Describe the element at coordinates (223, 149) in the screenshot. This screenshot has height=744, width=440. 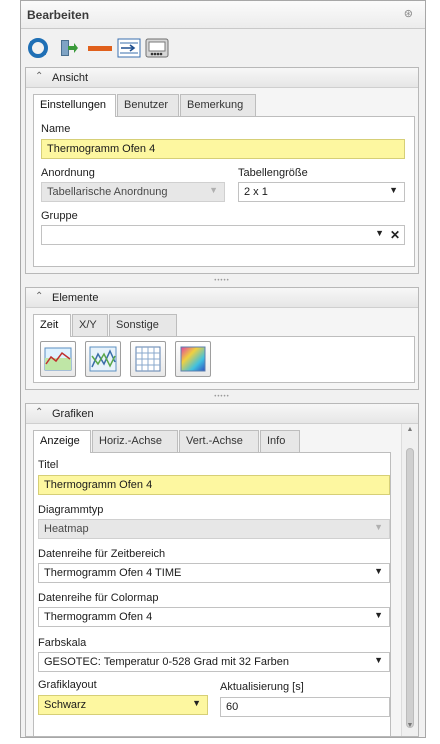
I see `name-field: Thermogramm Ofen 4` at that location.